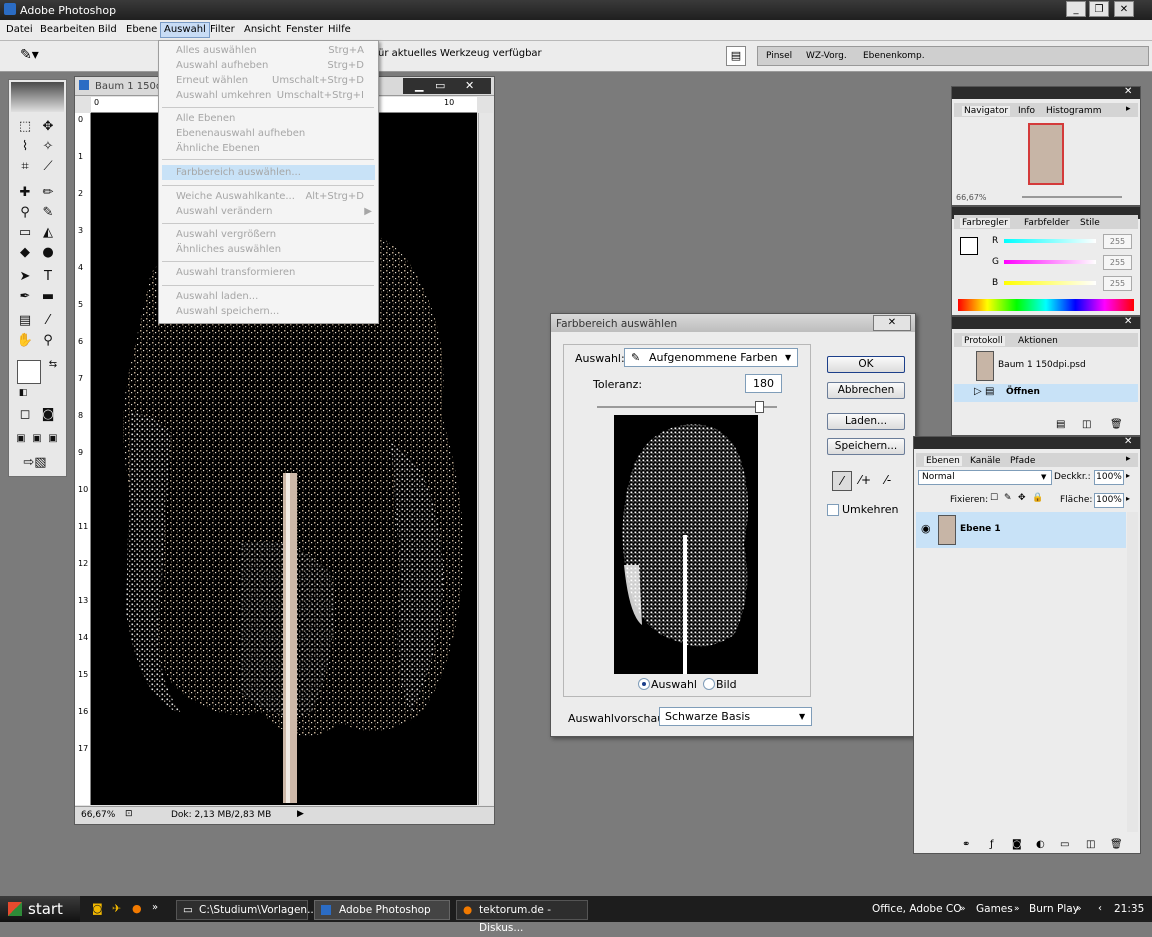 This screenshot has height=937, width=1152. Describe the element at coordinates (48, 253) in the screenshot. I see `dodge-tool-icon: ●` at that location.